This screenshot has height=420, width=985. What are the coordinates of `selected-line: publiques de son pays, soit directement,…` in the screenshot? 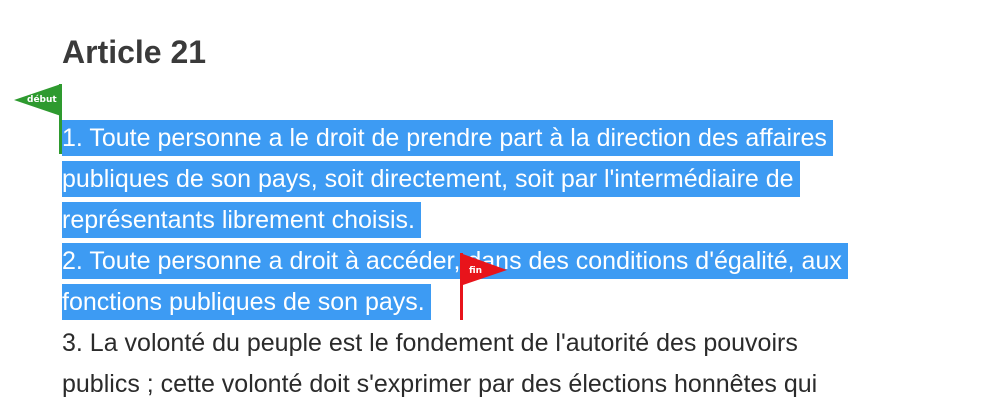 It's located at (431, 179).